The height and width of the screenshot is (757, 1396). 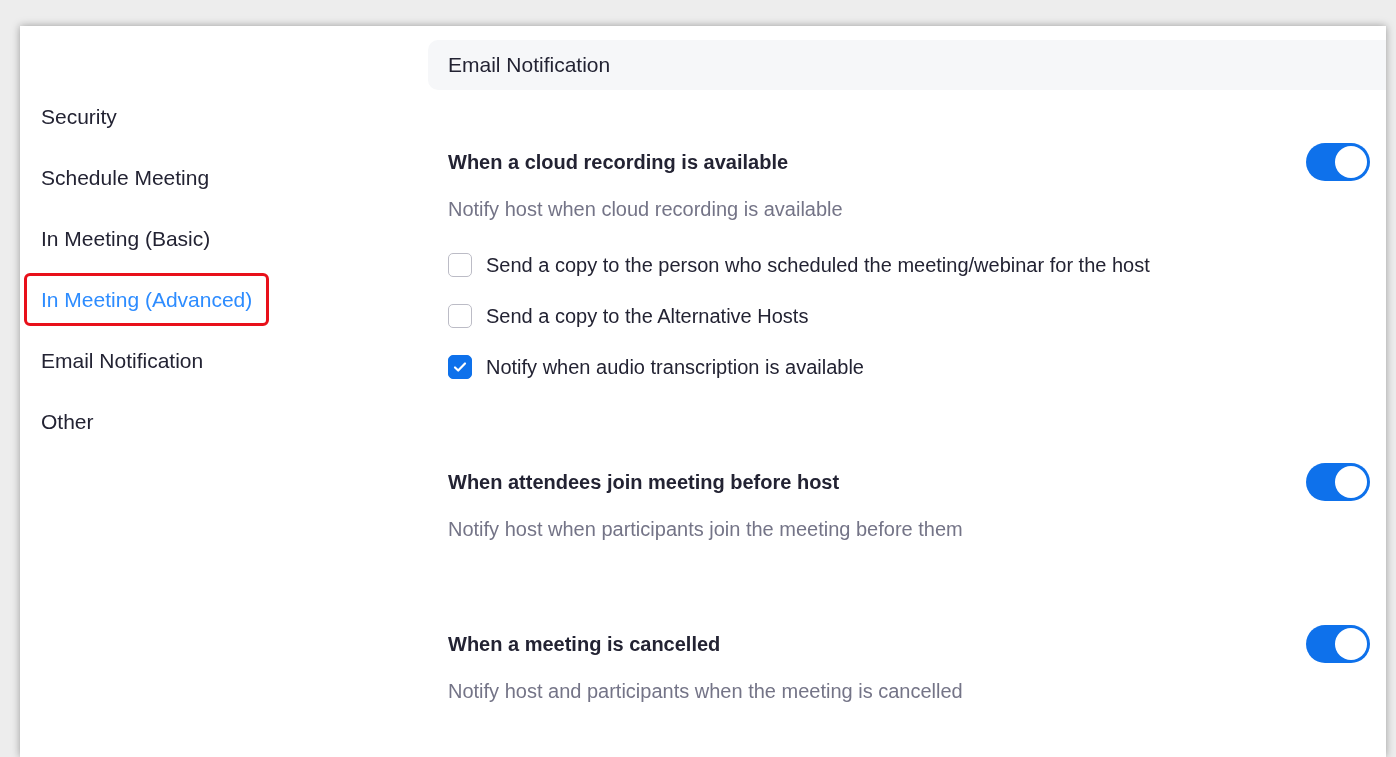 What do you see at coordinates (706, 529) in the screenshot?
I see `setting-description: Notify host when participants join the meeting before them` at bounding box center [706, 529].